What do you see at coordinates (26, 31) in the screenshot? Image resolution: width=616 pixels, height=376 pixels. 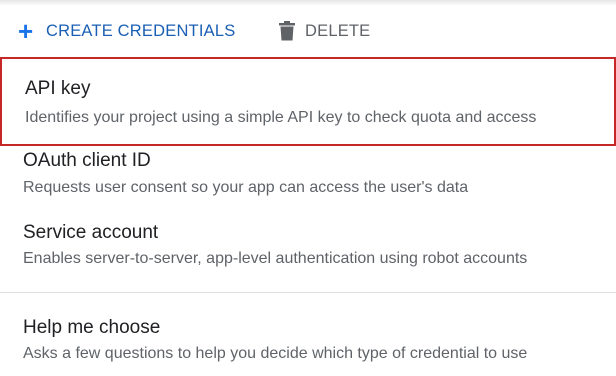 I see `plus-icon: +` at bounding box center [26, 31].